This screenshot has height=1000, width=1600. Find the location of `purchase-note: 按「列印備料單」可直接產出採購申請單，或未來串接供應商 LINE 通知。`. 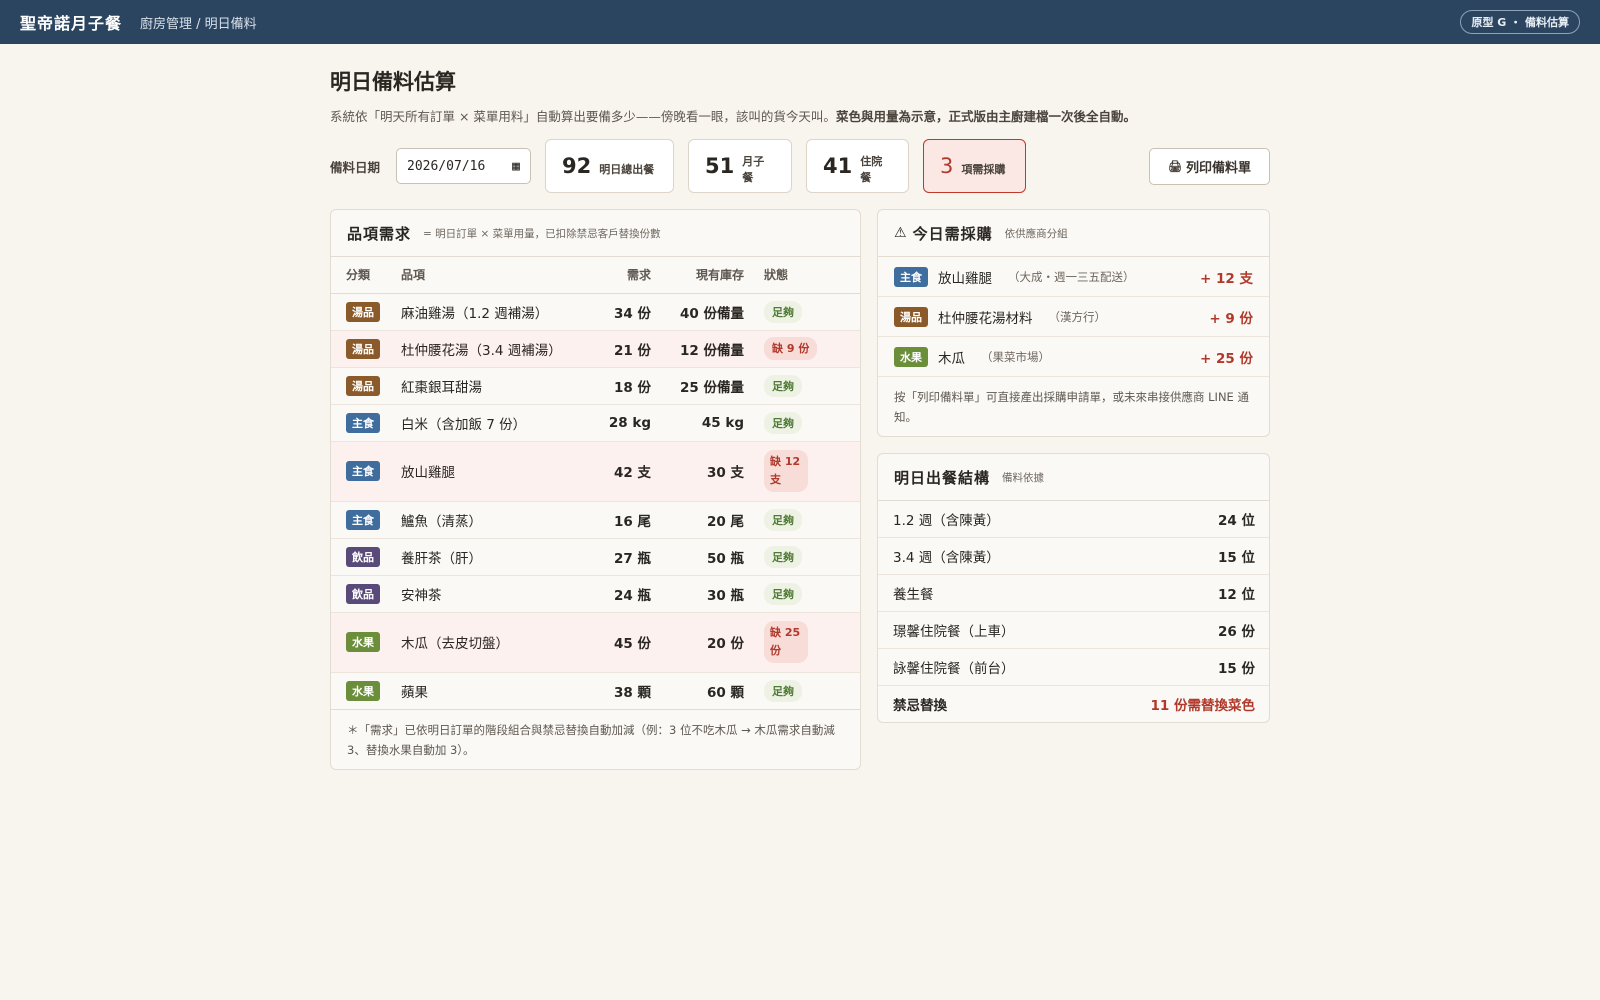

purchase-note: 按「列印備料單」可直接產出採購申請單，或未來串接供應商 LINE 通知。 is located at coordinates (1071, 407).